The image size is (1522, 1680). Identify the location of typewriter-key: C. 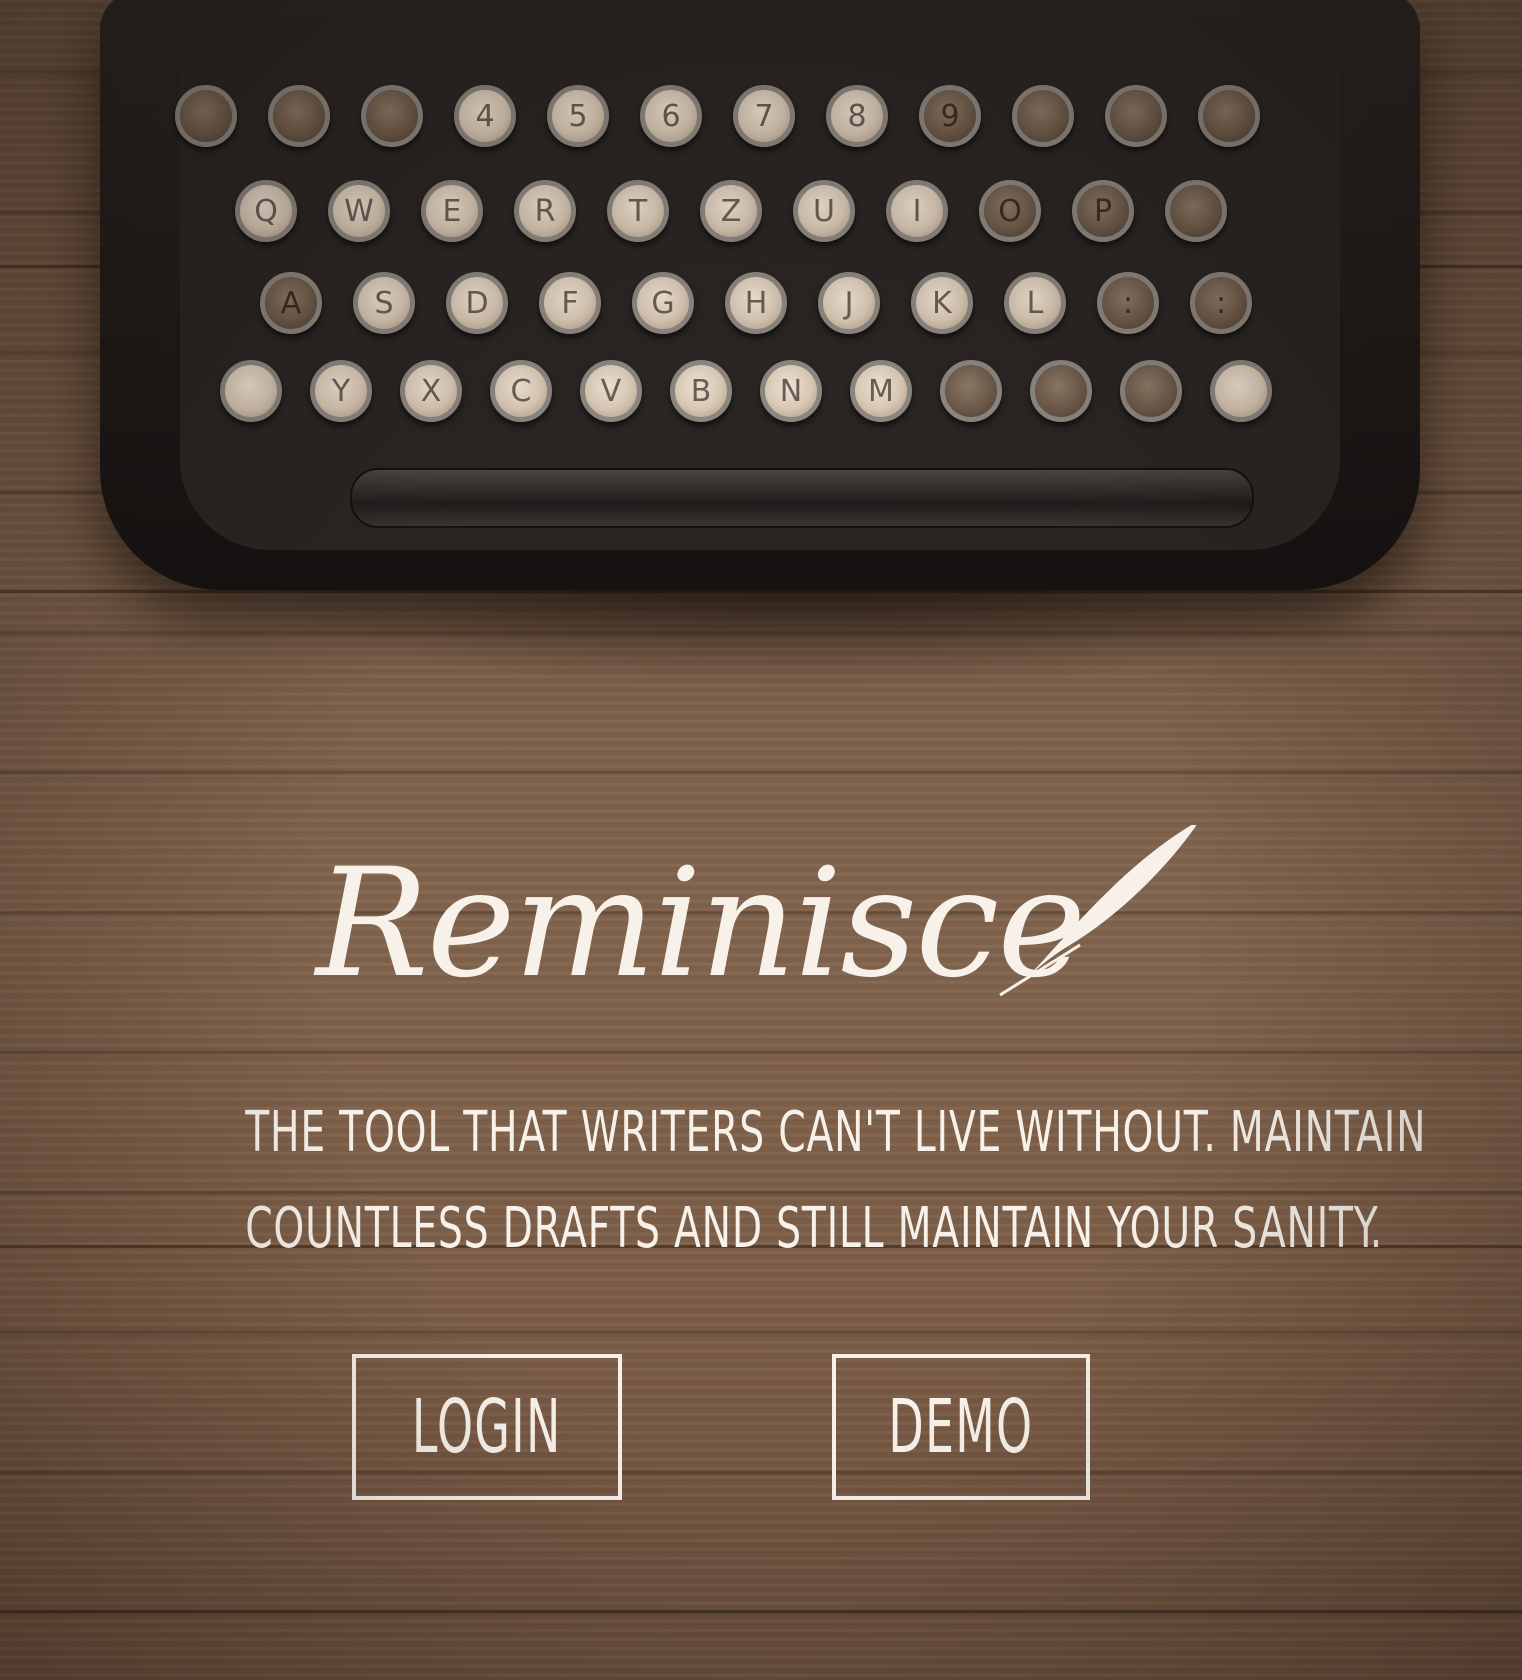
(521, 391).